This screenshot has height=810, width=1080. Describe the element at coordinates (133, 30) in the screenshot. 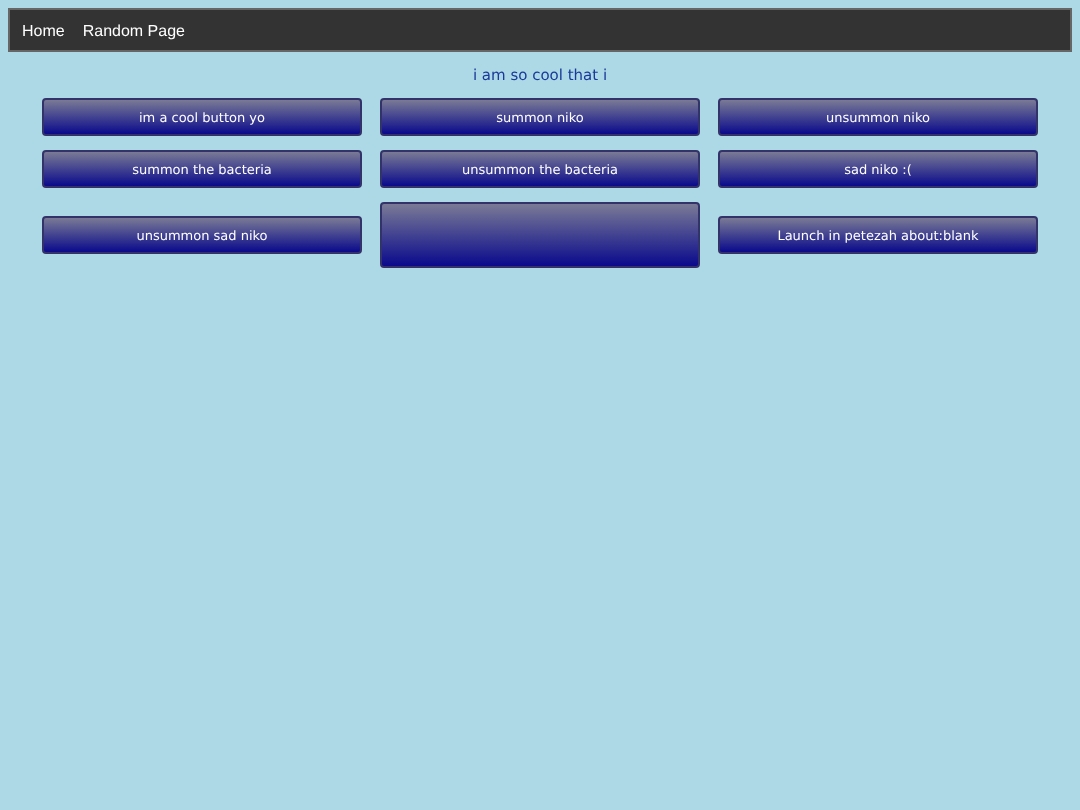

I see `nav-link: Random Page` at that location.